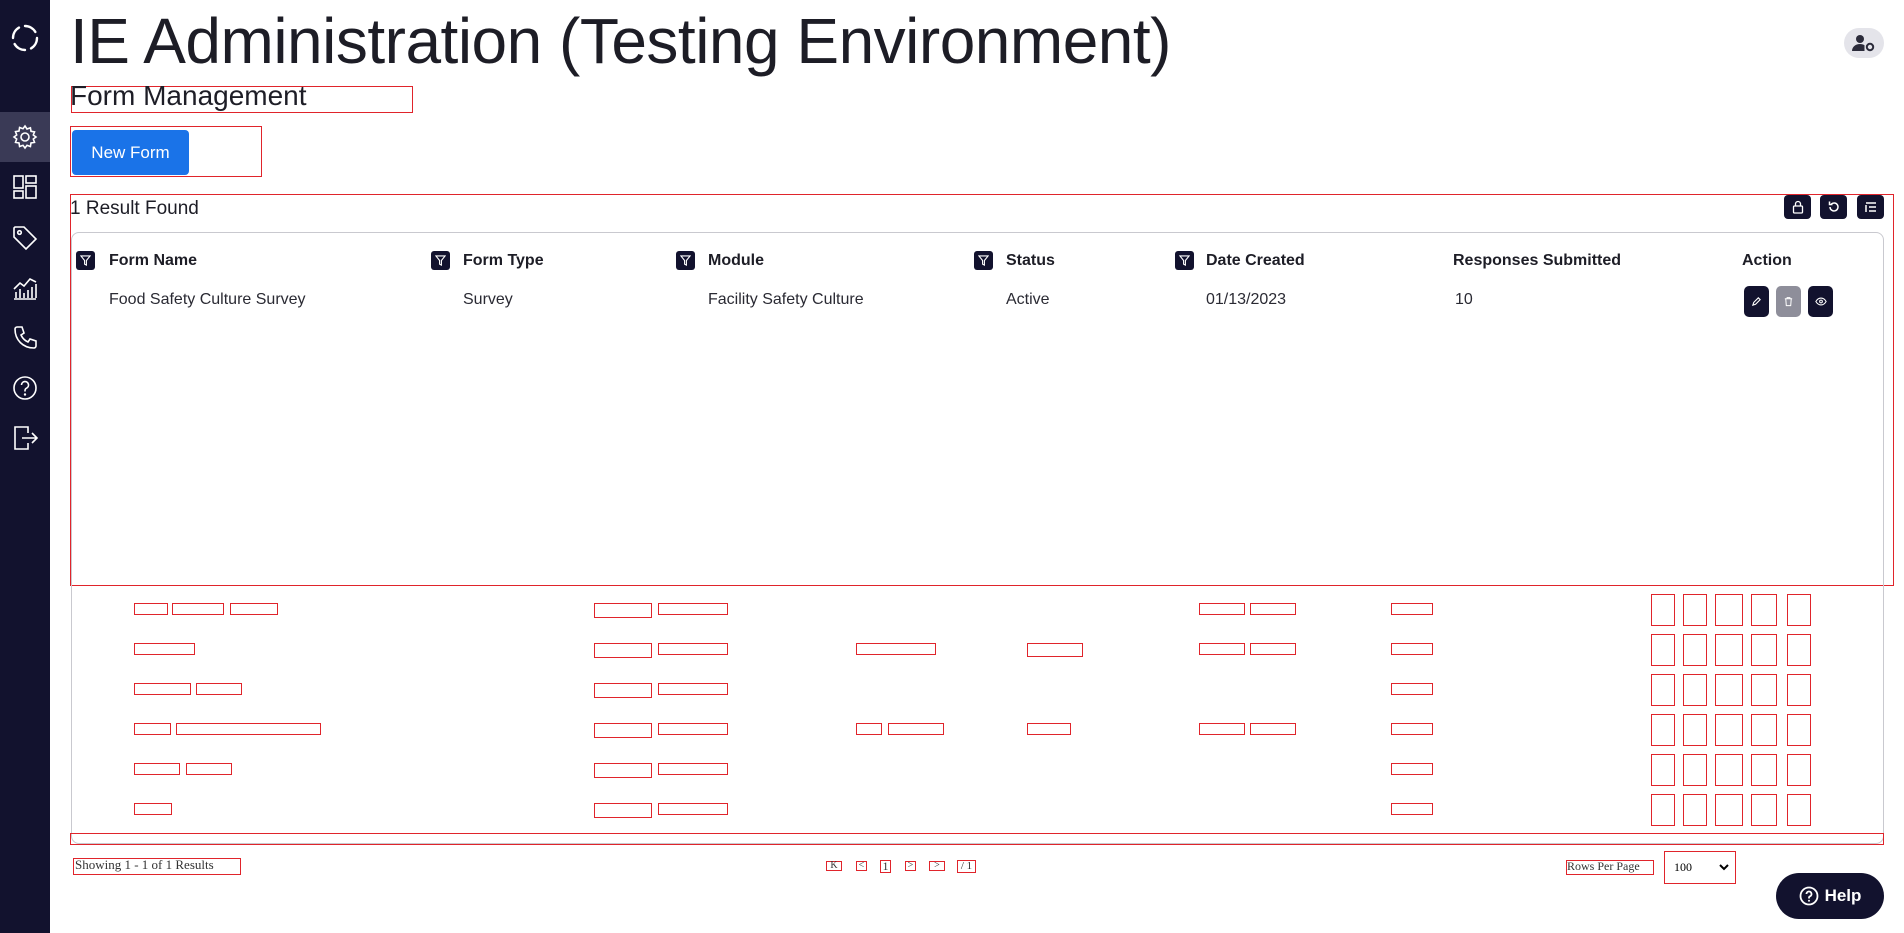 The height and width of the screenshot is (933, 1904). What do you see at coordinates (503, 260) in the screenshot?
I see `column-header: Form Type` at bounding box center [503, 260].